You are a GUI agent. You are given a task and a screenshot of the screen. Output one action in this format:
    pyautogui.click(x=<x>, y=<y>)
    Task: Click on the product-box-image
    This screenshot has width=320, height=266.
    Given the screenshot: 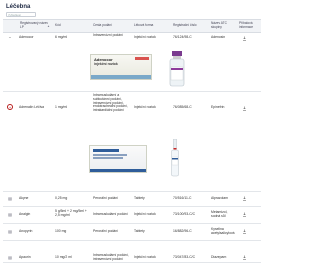 What is the action you would take?
    pyautogui.click(x=118, y=159)
    